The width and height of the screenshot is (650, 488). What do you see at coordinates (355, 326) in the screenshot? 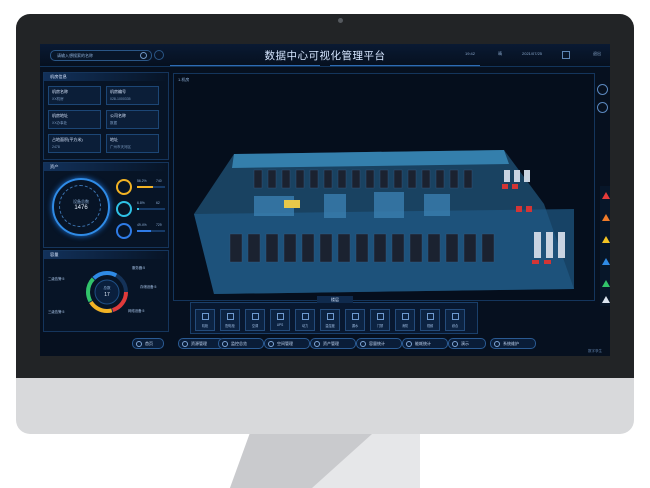
I see `tool-label: 漏水` at bounding box center [355, 326].